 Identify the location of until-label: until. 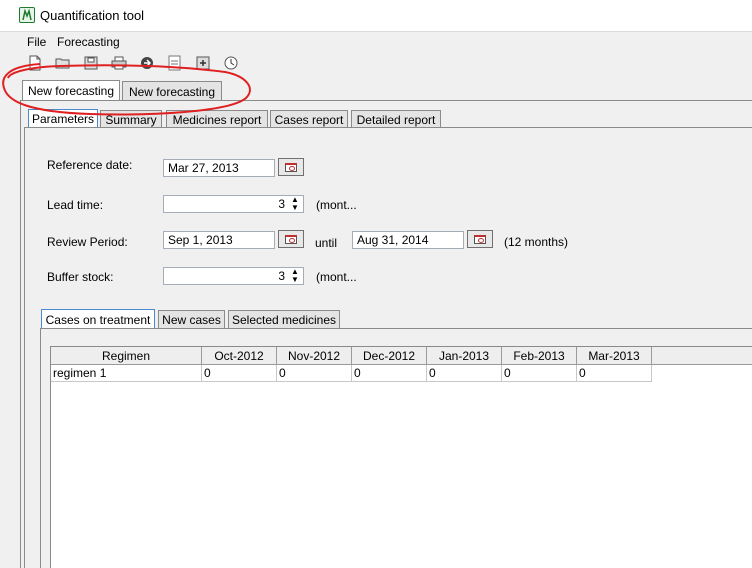
(326, 243).